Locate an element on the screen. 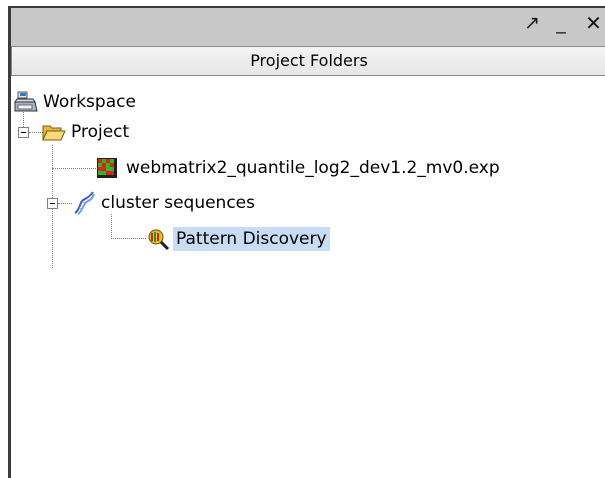 This screenshot has width=605, height=478. panel-header: Project Folders is located at coordinates (308, 61).